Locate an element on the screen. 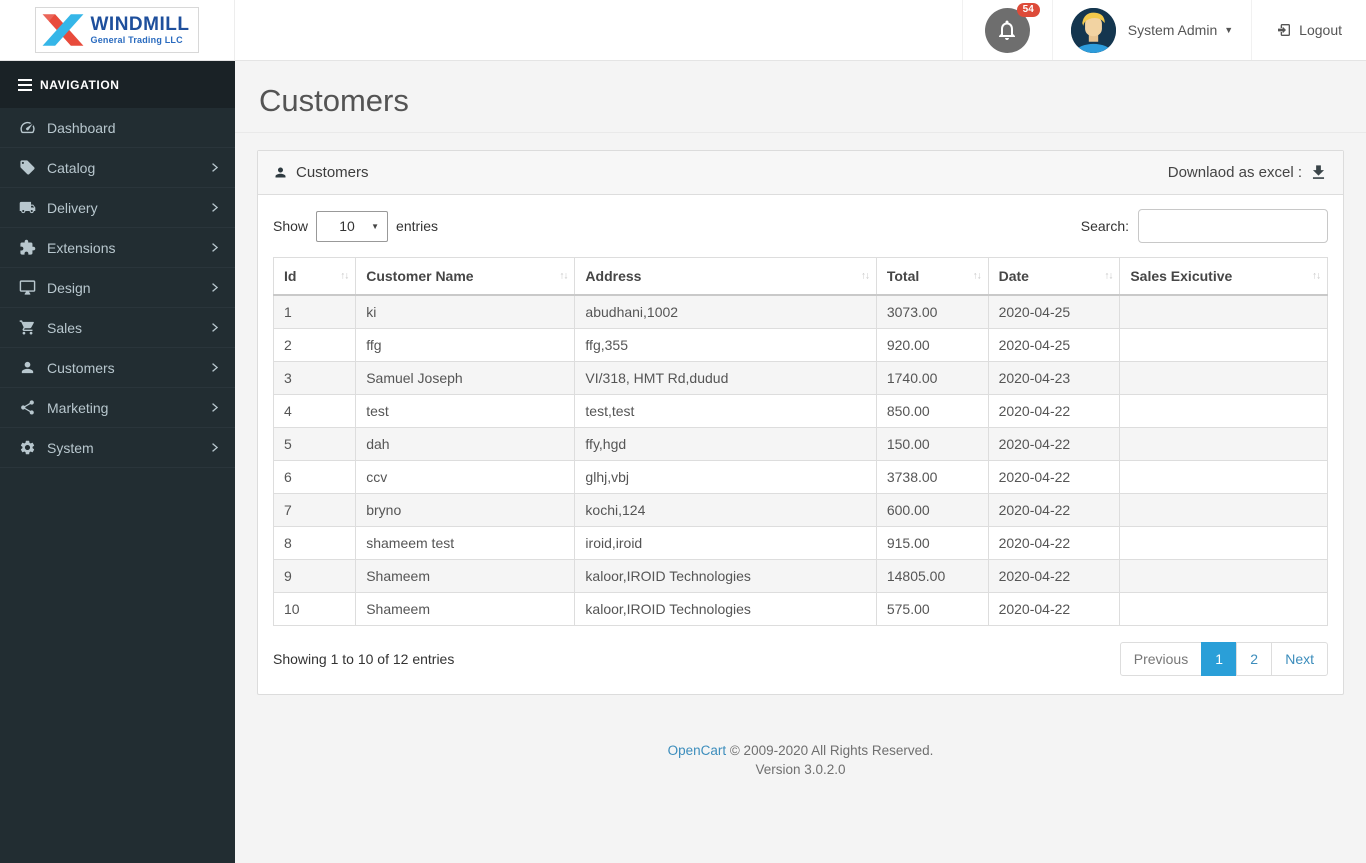 This screenshot has width=1366, height=863. search-control: Search: is located at coordinates (1204, 226).